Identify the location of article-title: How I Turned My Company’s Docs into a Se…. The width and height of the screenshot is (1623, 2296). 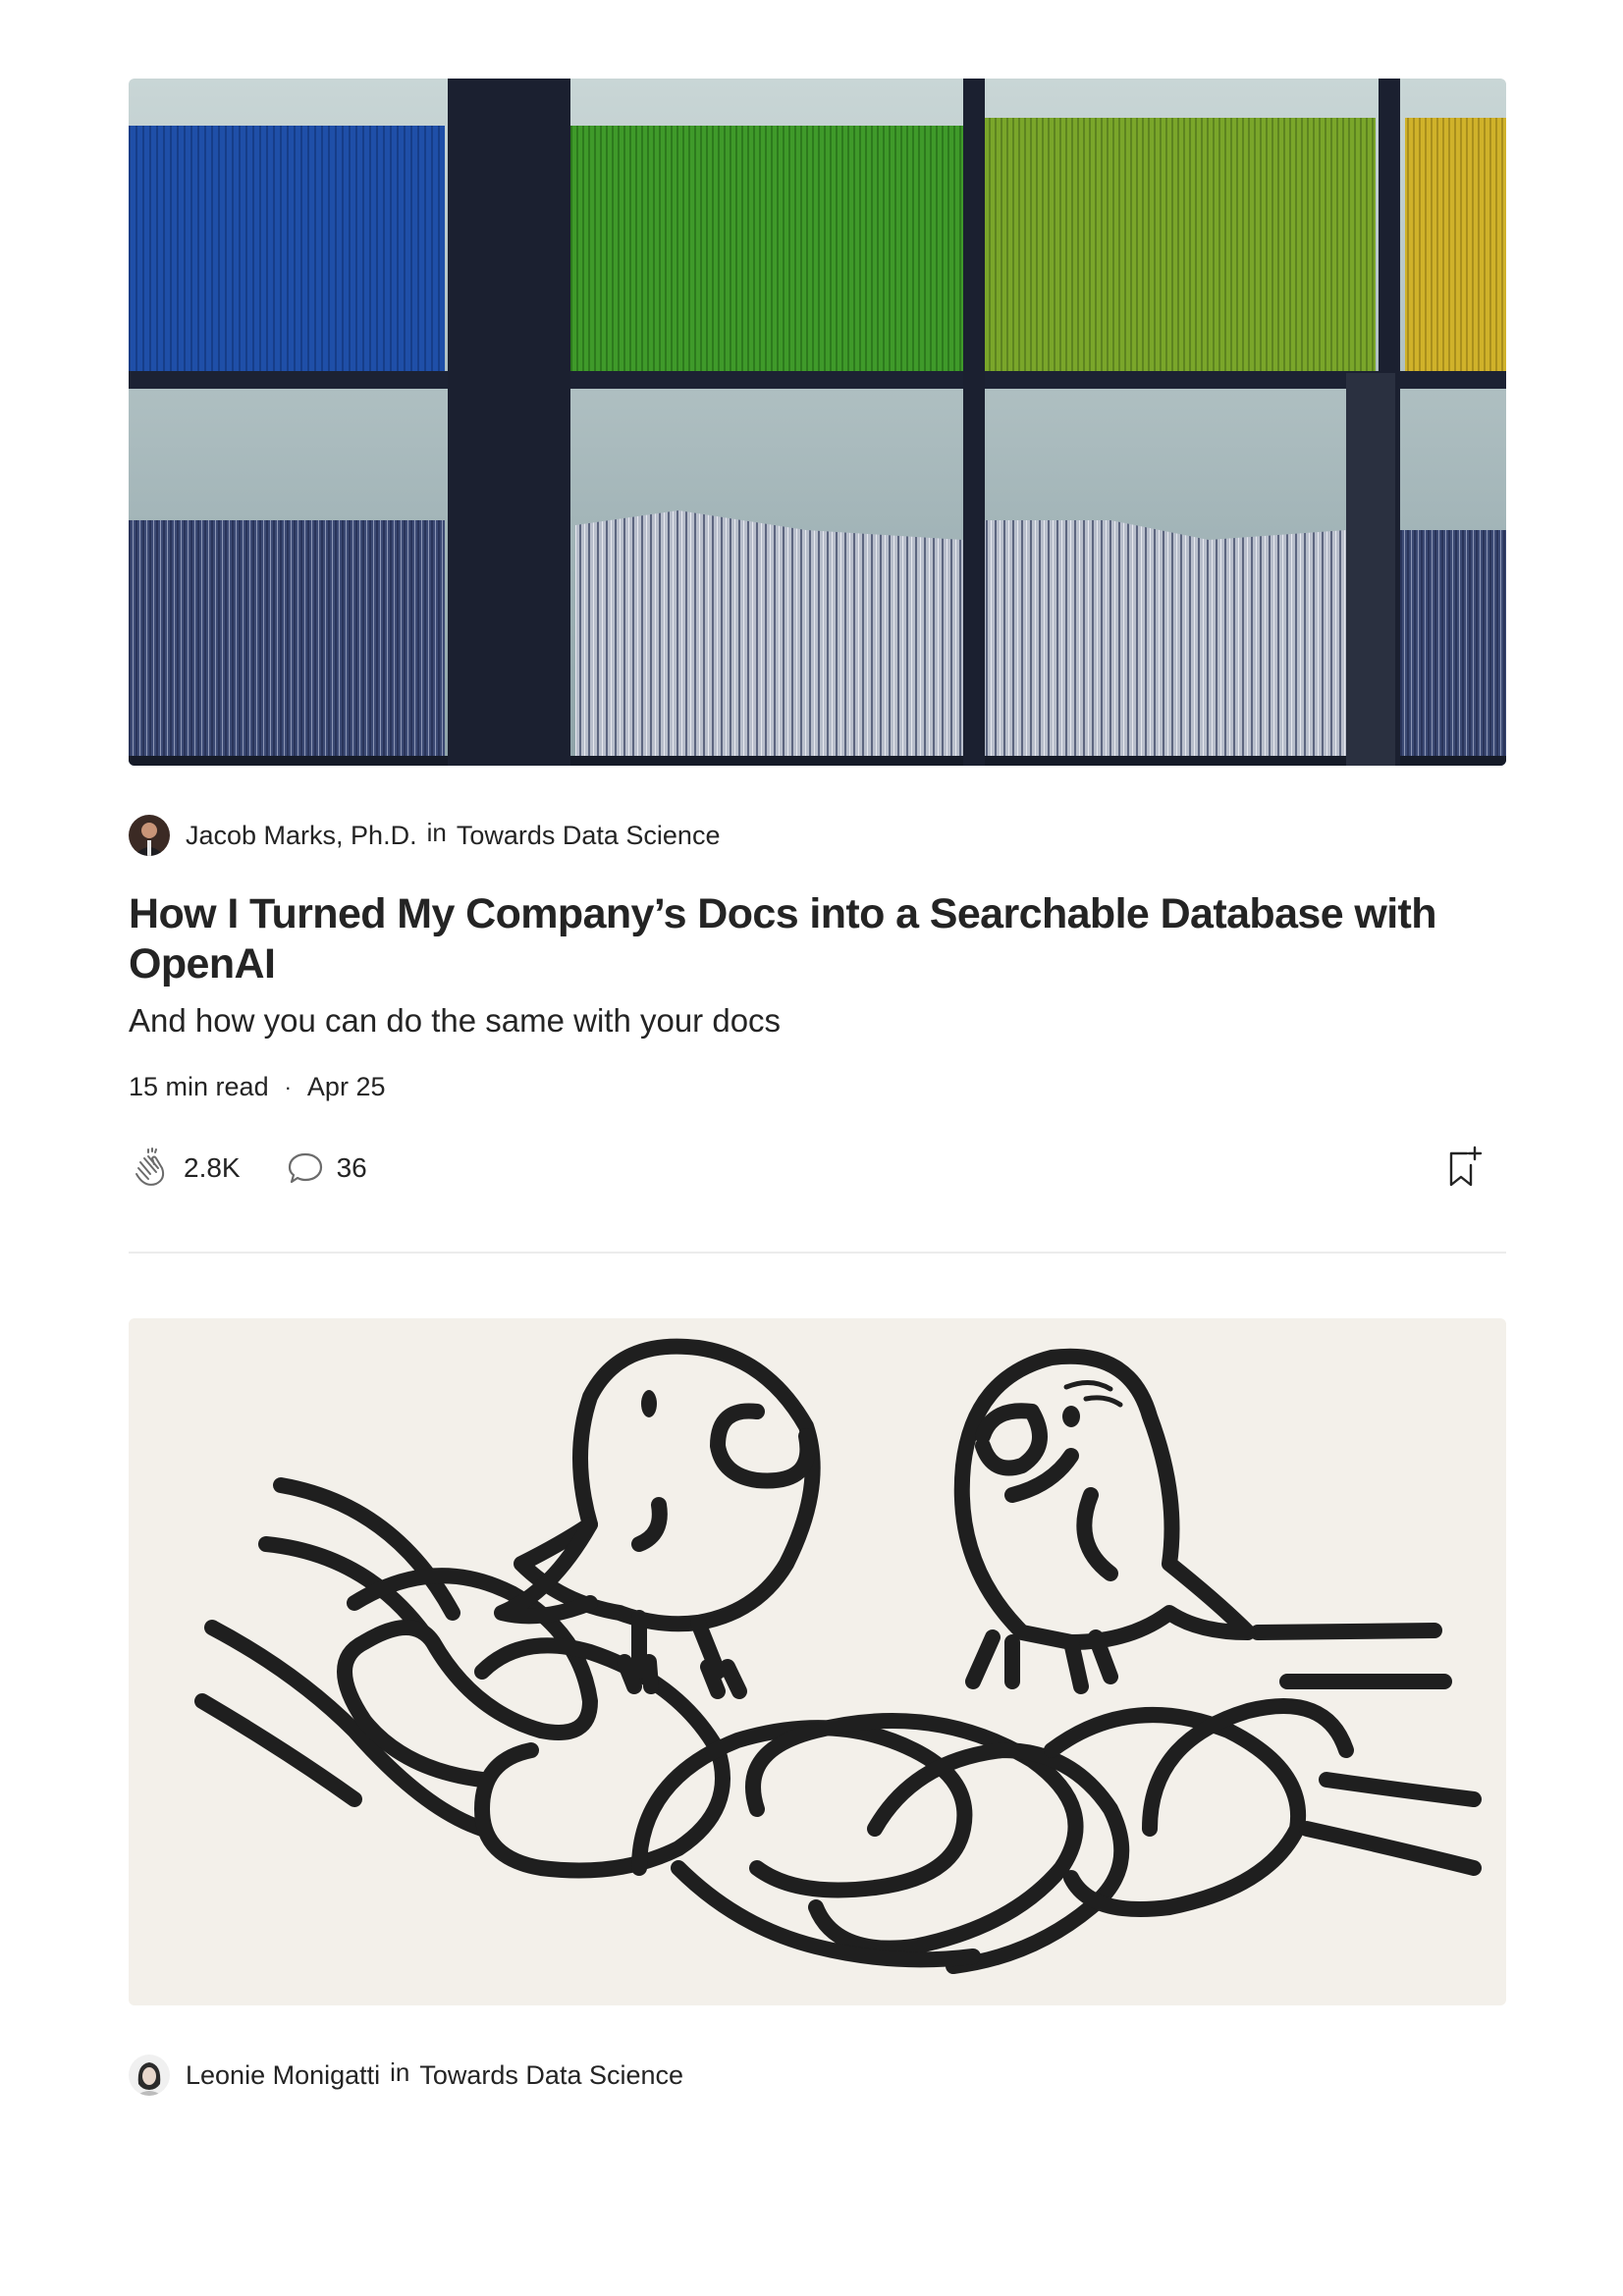
(796, 939).